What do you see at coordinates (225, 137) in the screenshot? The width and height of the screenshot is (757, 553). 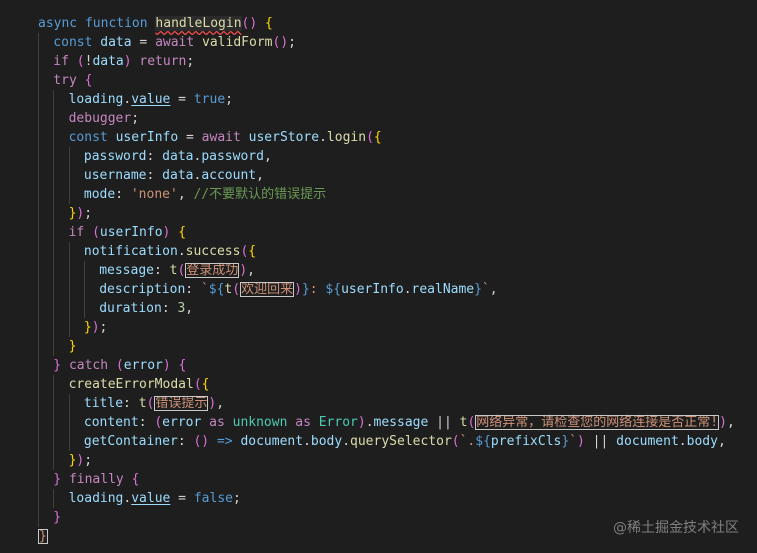 I see `code-line: const userInfo = await userStore.login({` at bounding box center [225, 137].